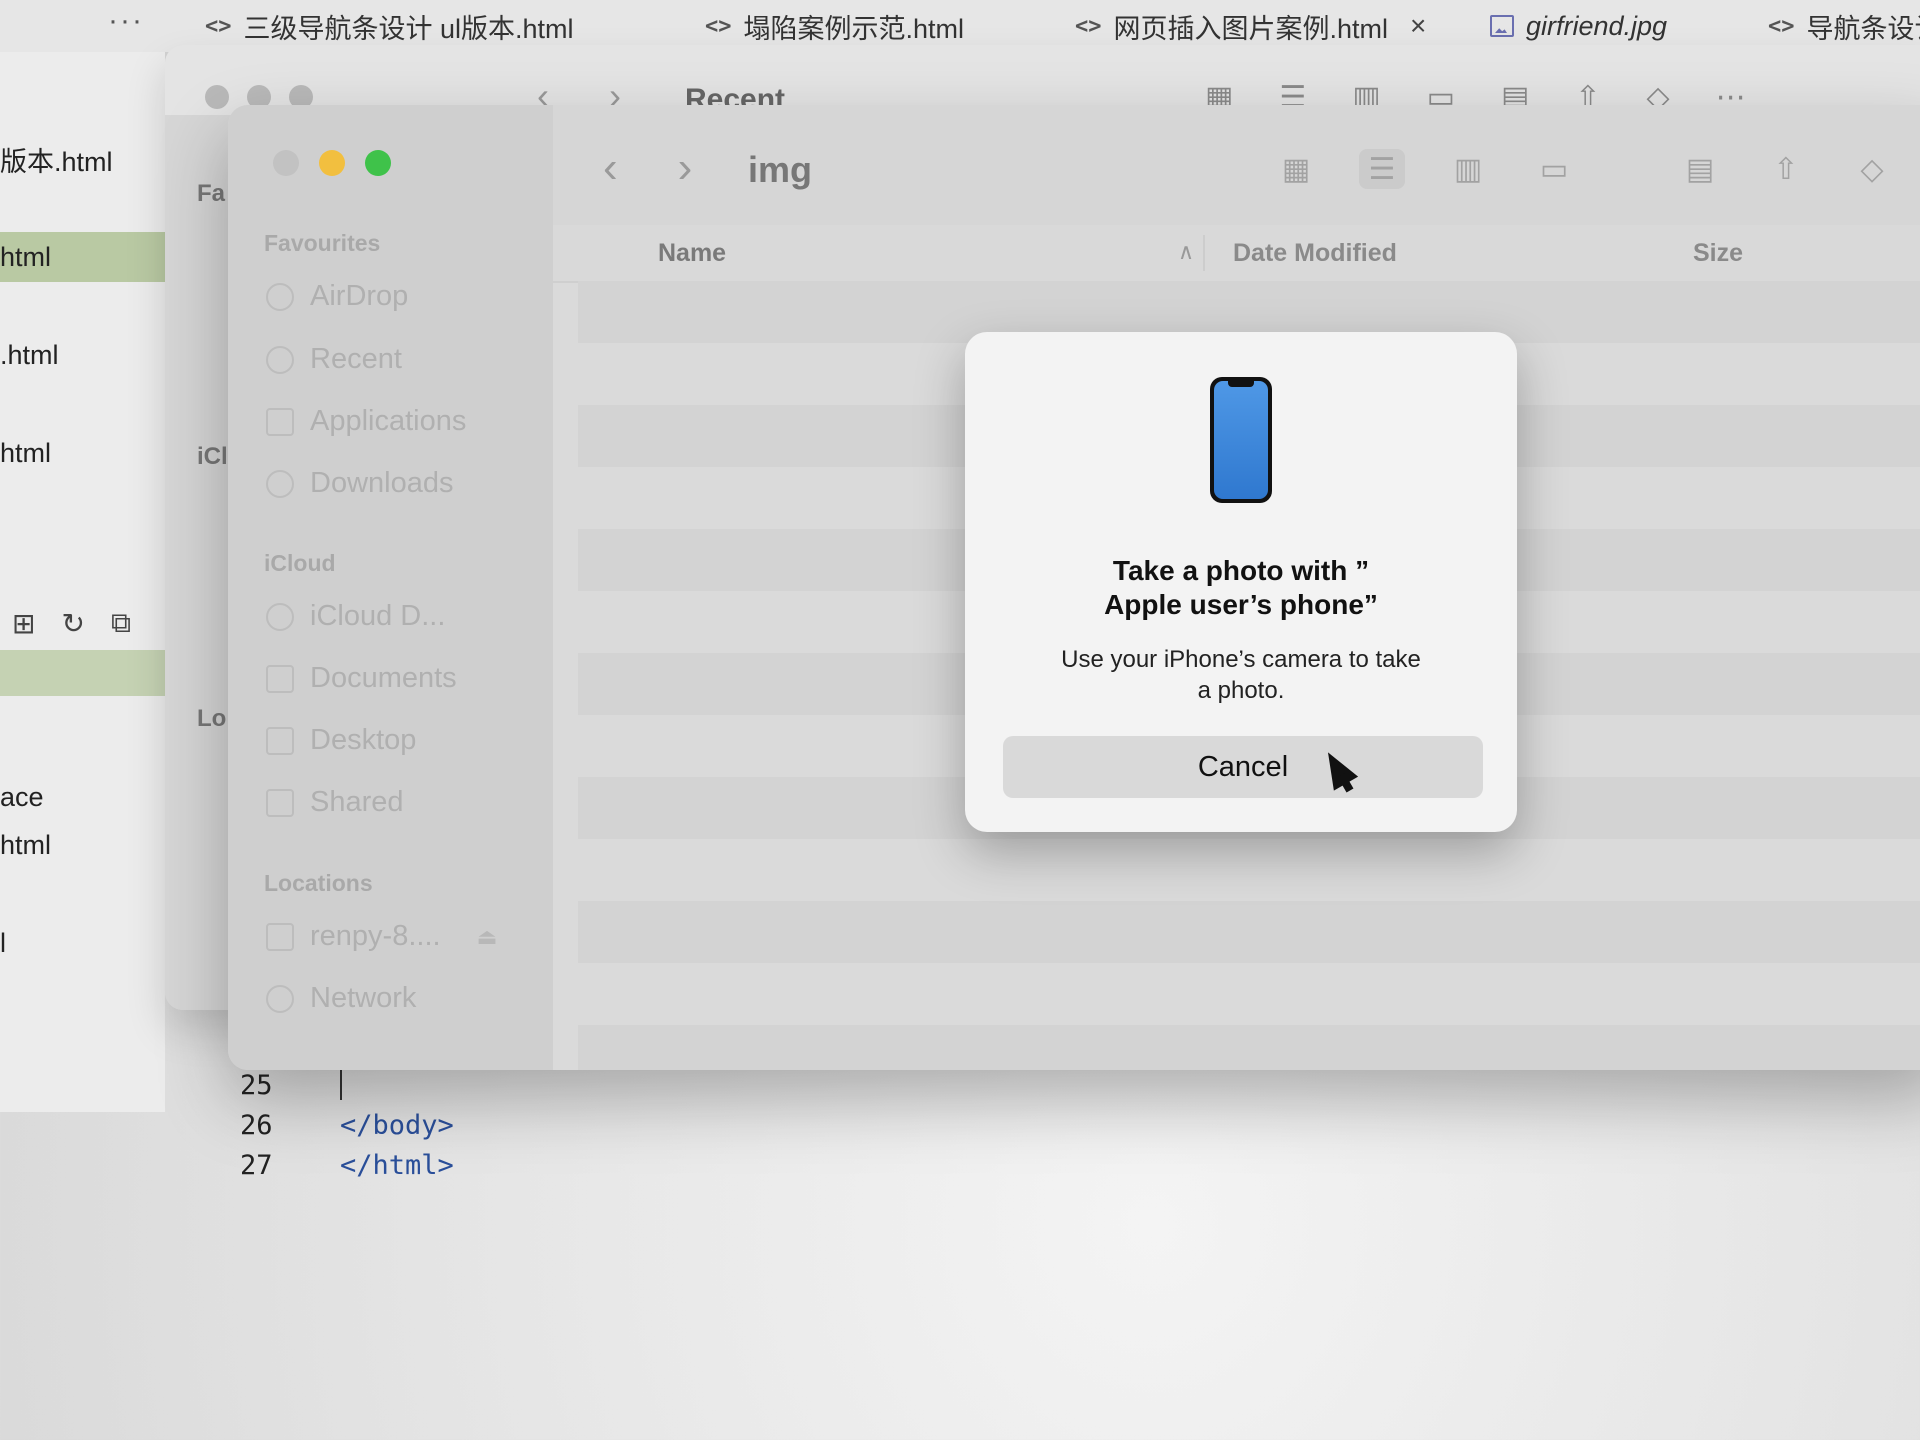 This screenshot has width=1920, height=1440. I want to click on file-list-item: l, so click(82, 943).